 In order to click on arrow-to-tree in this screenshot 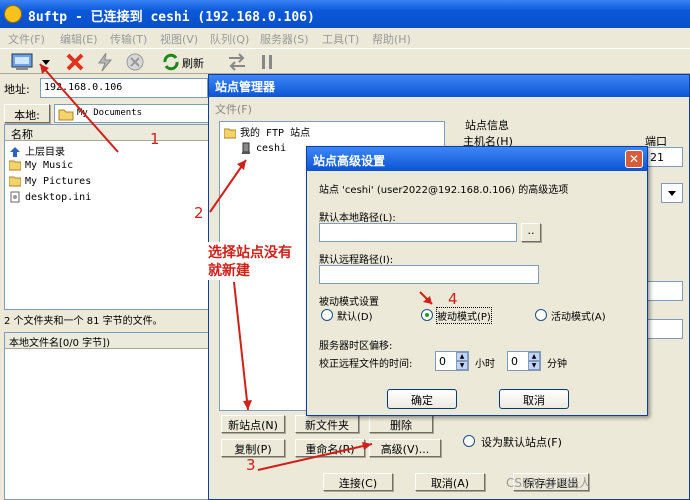, I will do `click(228, 186)`.